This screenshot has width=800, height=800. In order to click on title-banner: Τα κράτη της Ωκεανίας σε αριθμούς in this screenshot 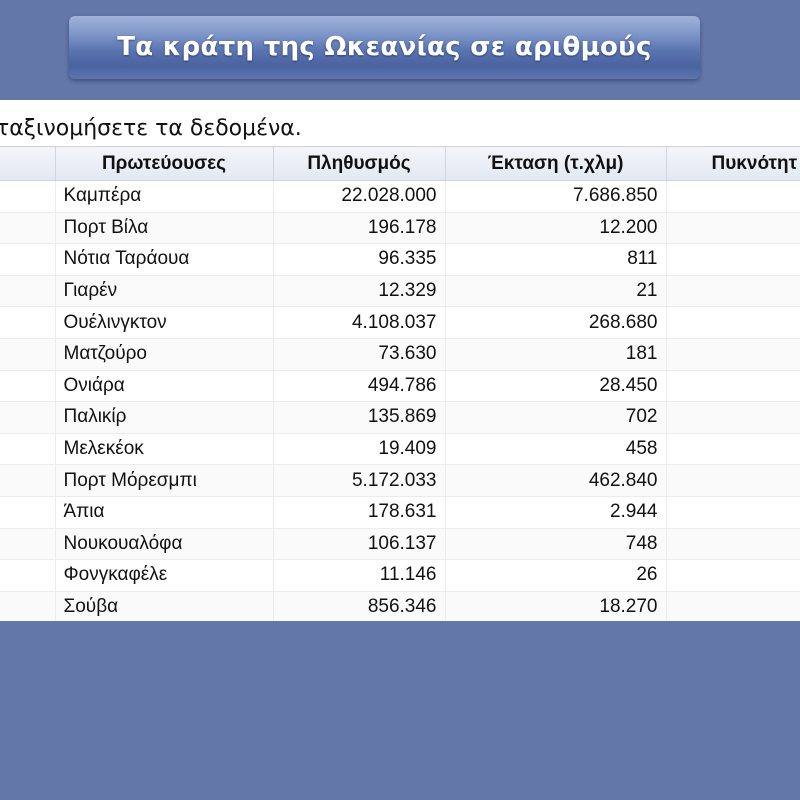, I will do `click(384, 47)`.